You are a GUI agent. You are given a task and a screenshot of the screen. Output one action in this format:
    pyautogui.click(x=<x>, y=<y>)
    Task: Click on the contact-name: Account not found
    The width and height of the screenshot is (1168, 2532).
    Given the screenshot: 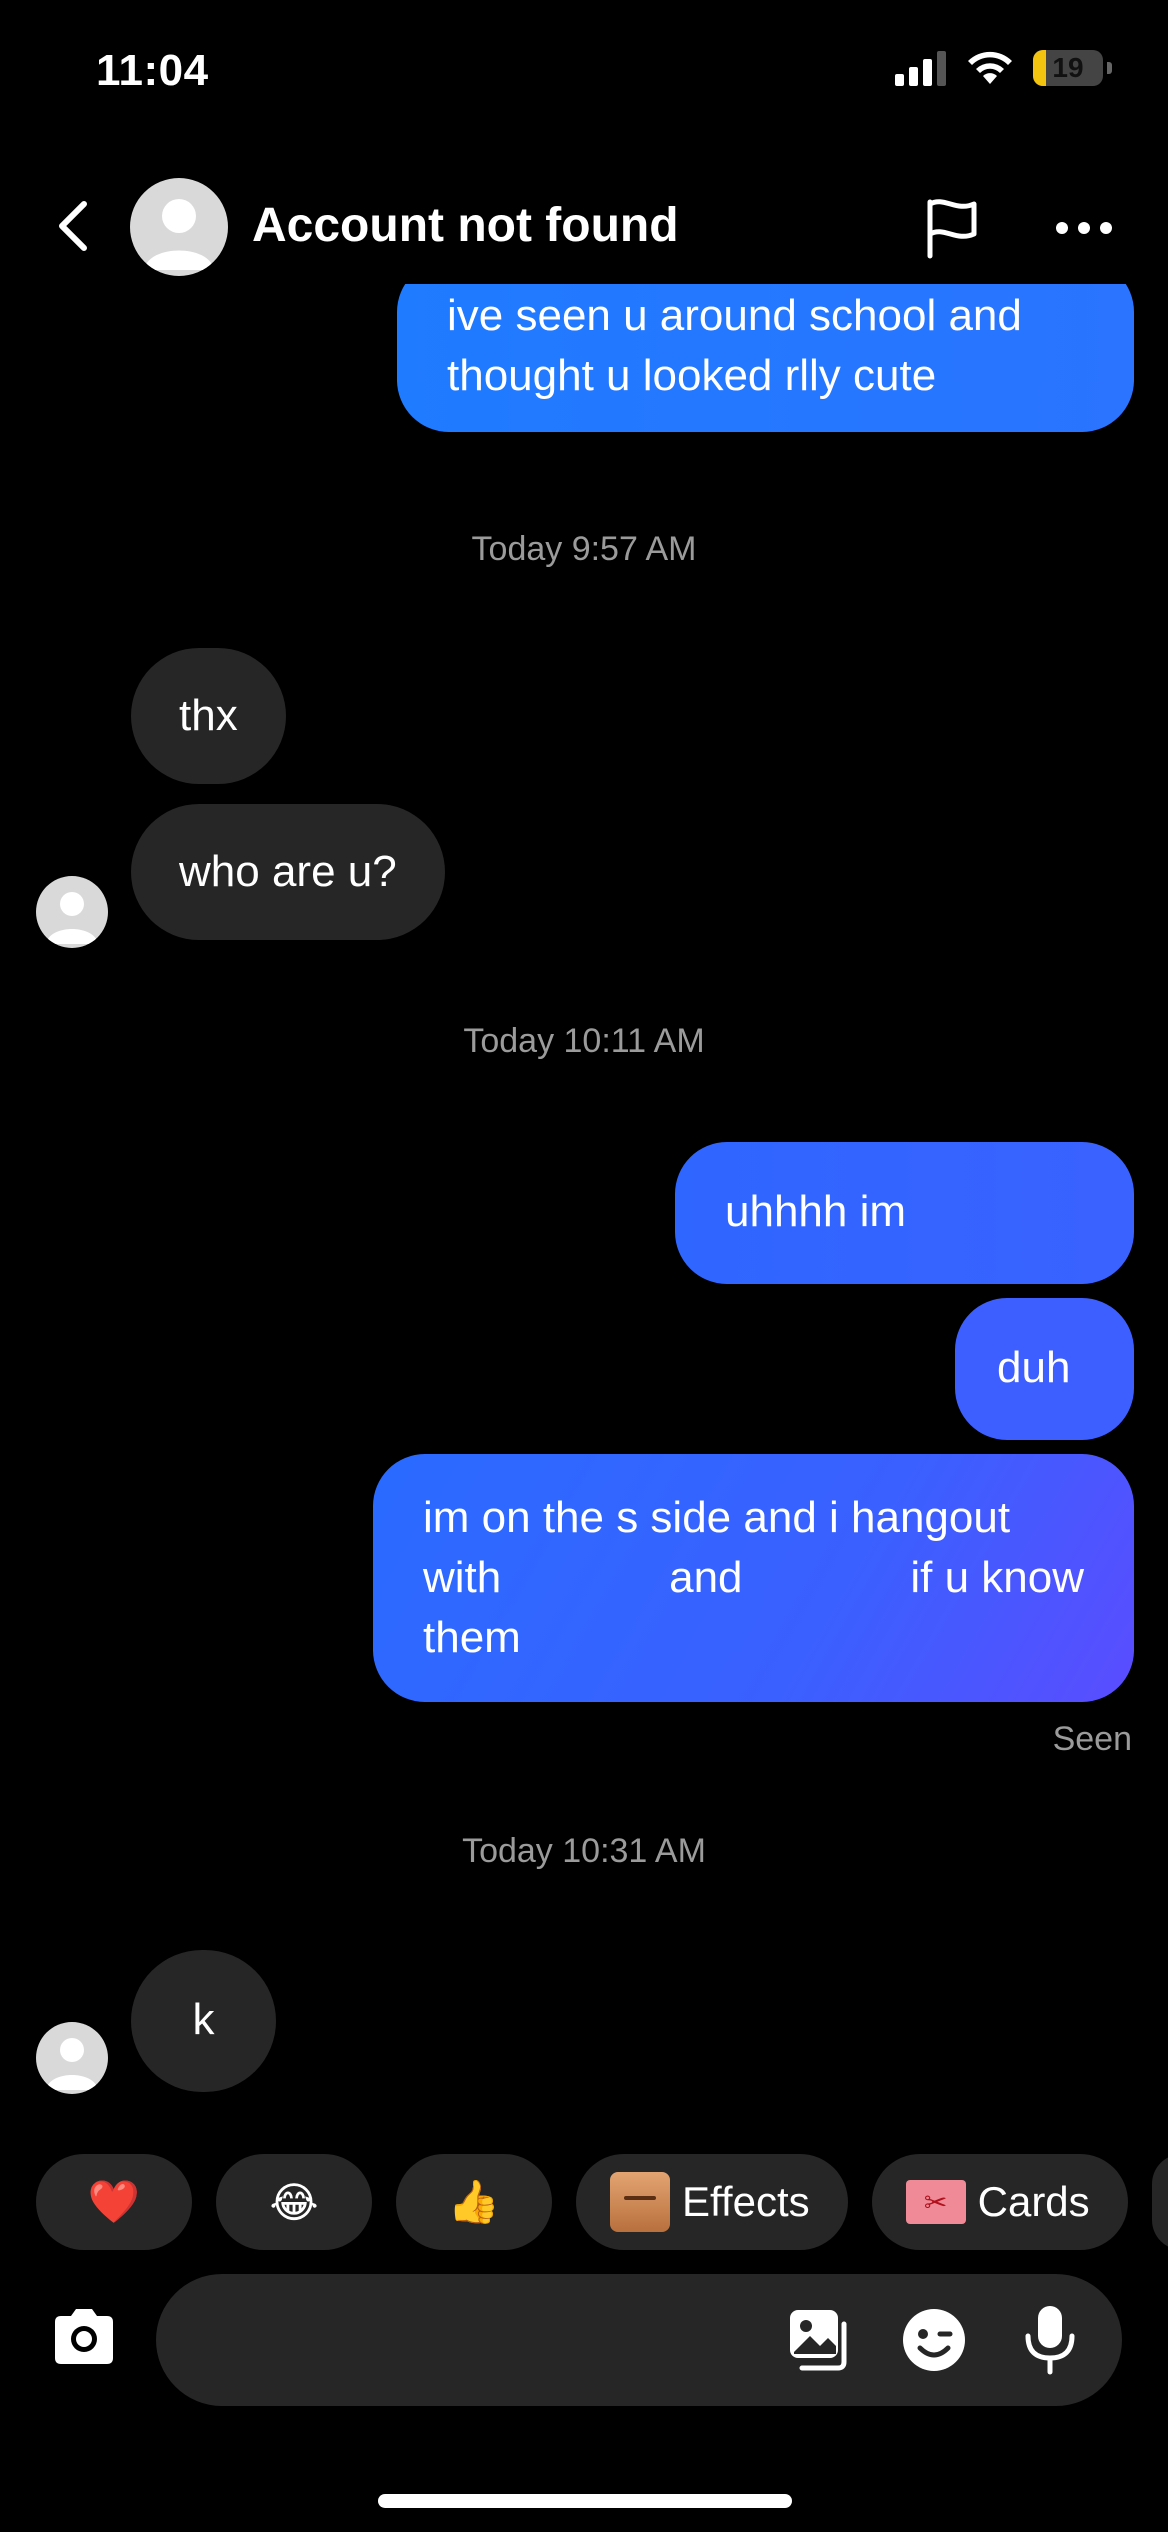 What is the action you would take?
    pyautogui.click(x=465, y=225)
    